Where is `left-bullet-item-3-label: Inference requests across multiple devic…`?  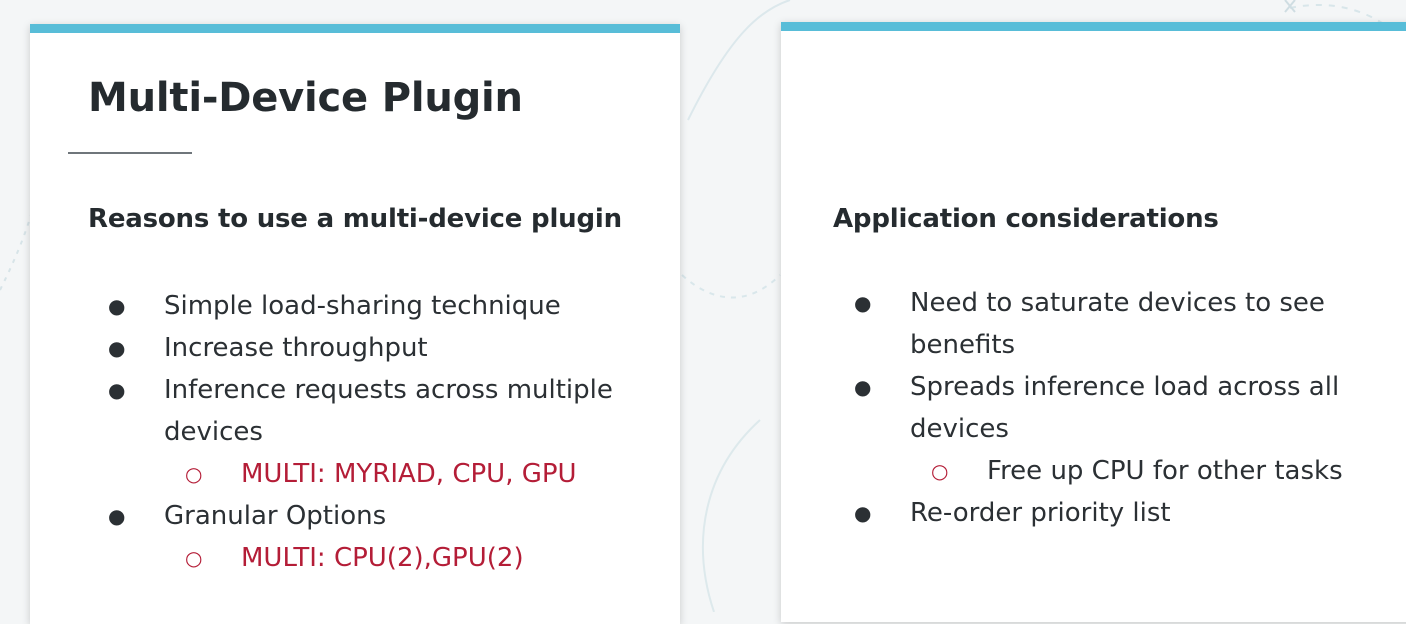
left-bullet-item-3-label: Inference requests across multiple devic… is located at coordinates (388, 411).